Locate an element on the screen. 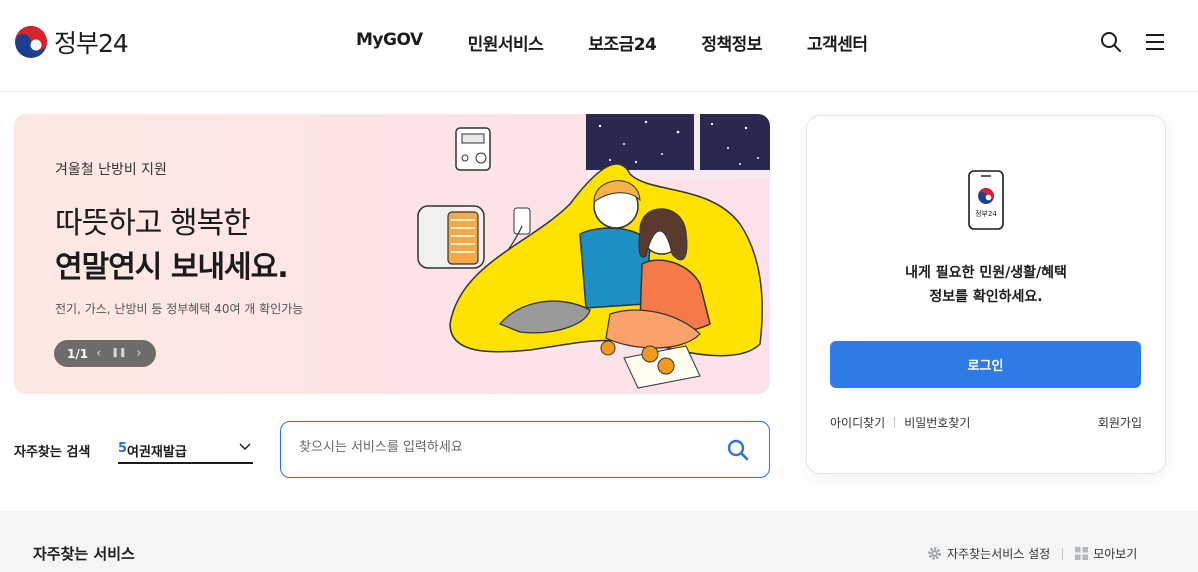  banner-title-line2: 연말연시 보내세요. is located at coordinates (172, 267).